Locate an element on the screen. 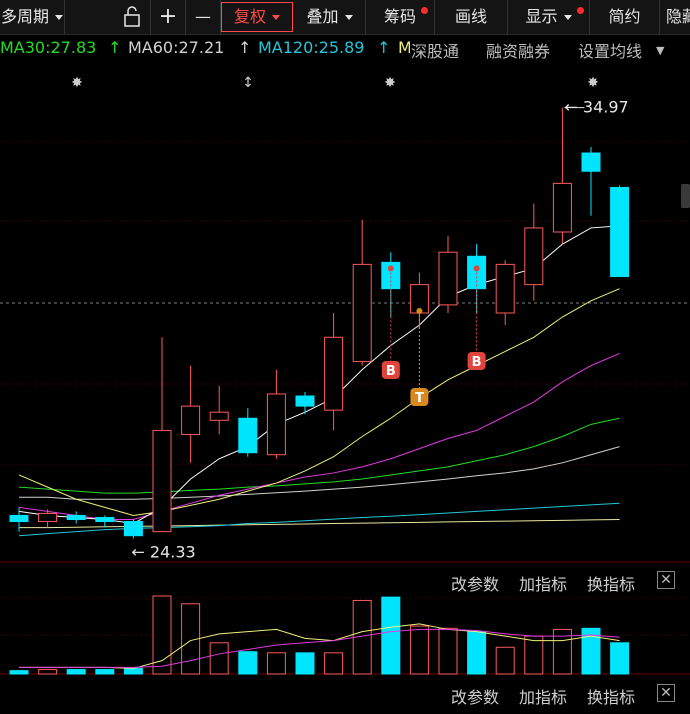  low-price-label: ← 24.33 is located at coordinates (163, 552).